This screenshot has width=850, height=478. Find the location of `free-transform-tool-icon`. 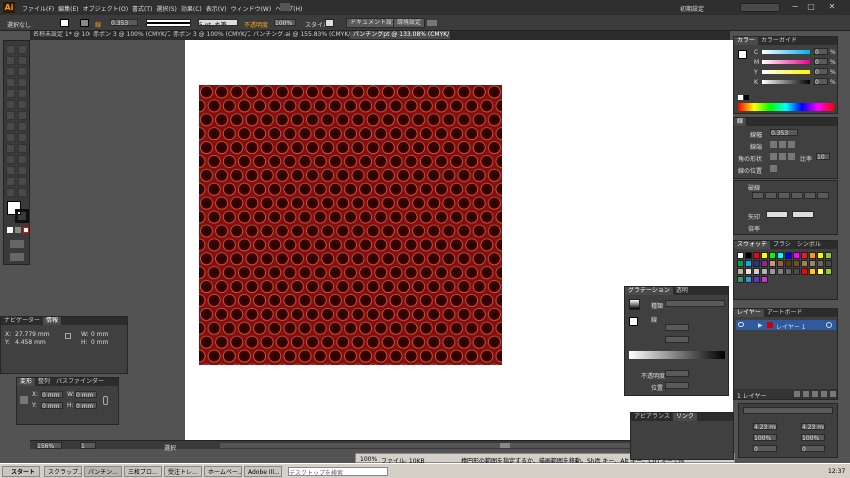

free-transform-tool-icon is located at coordinates (22, 126).